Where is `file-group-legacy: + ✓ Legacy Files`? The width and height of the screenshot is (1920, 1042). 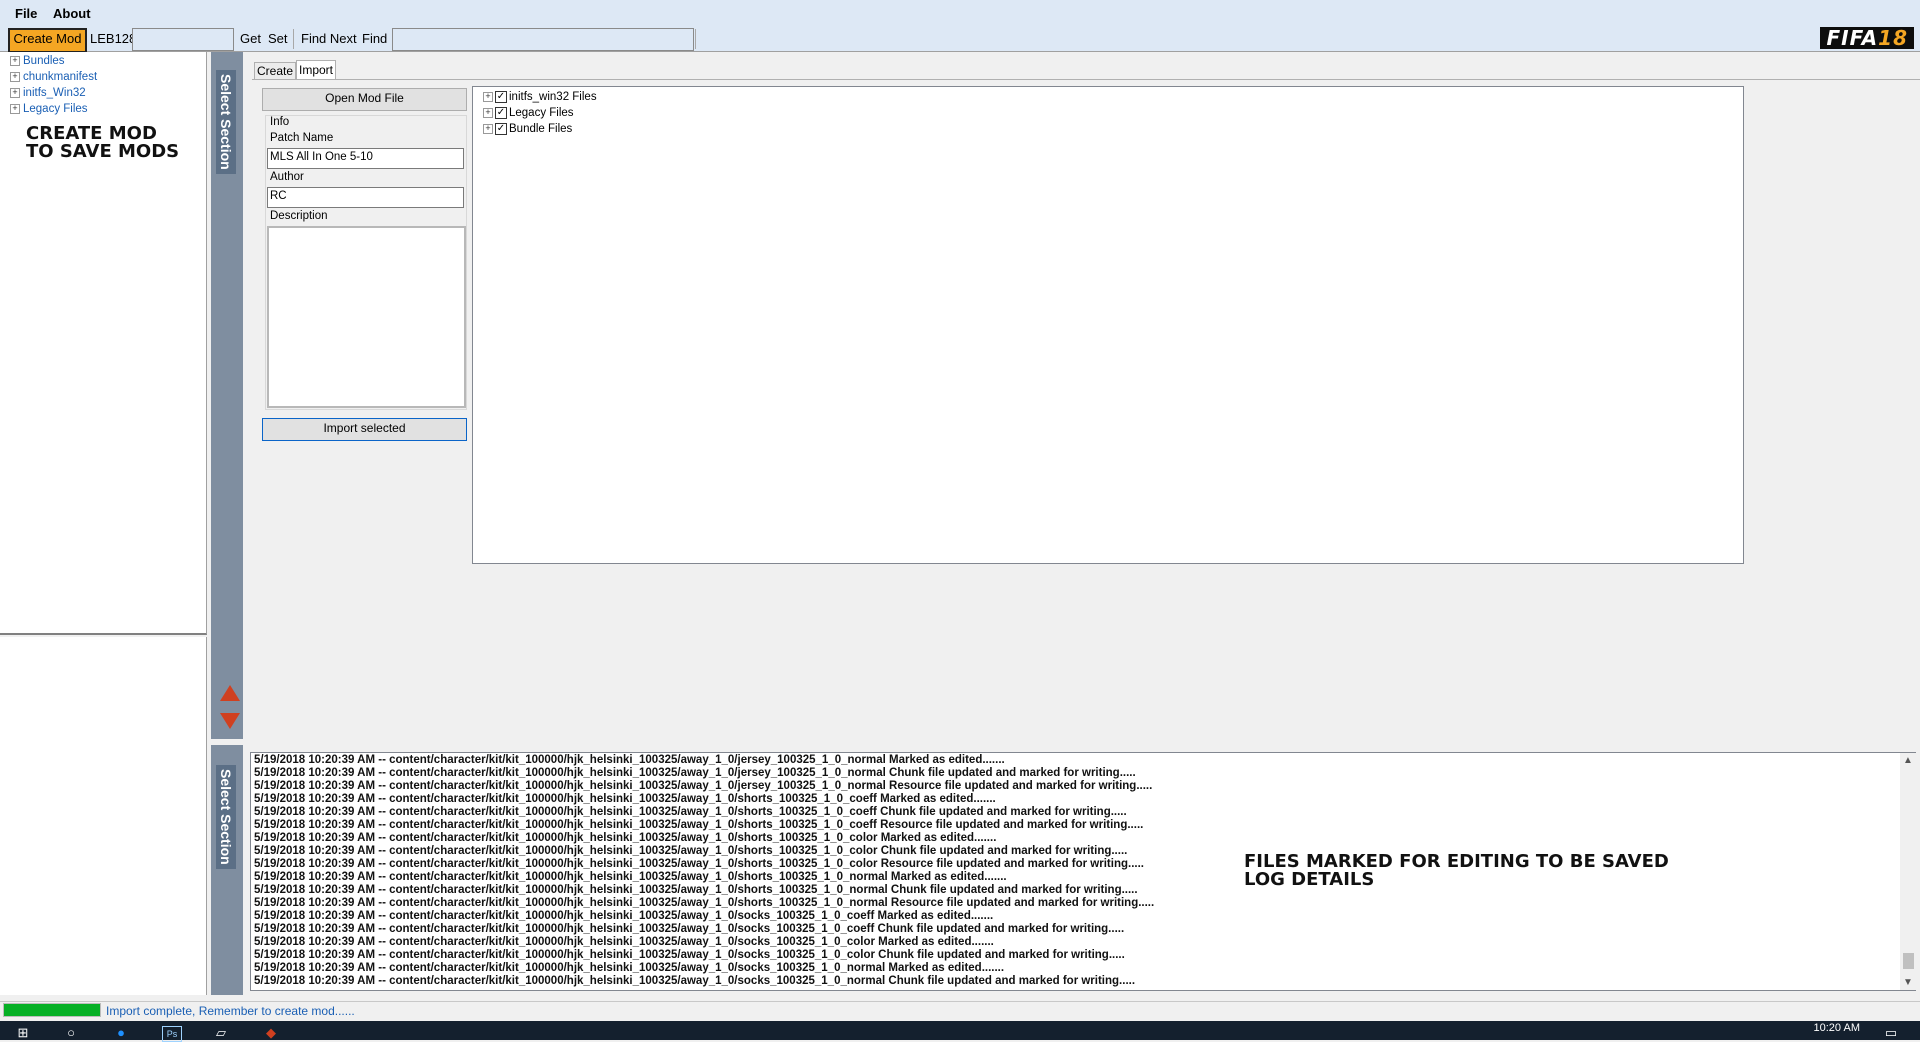 file-group-legacy: + ✓ Legacy Files is located at coordinates (528, 113).